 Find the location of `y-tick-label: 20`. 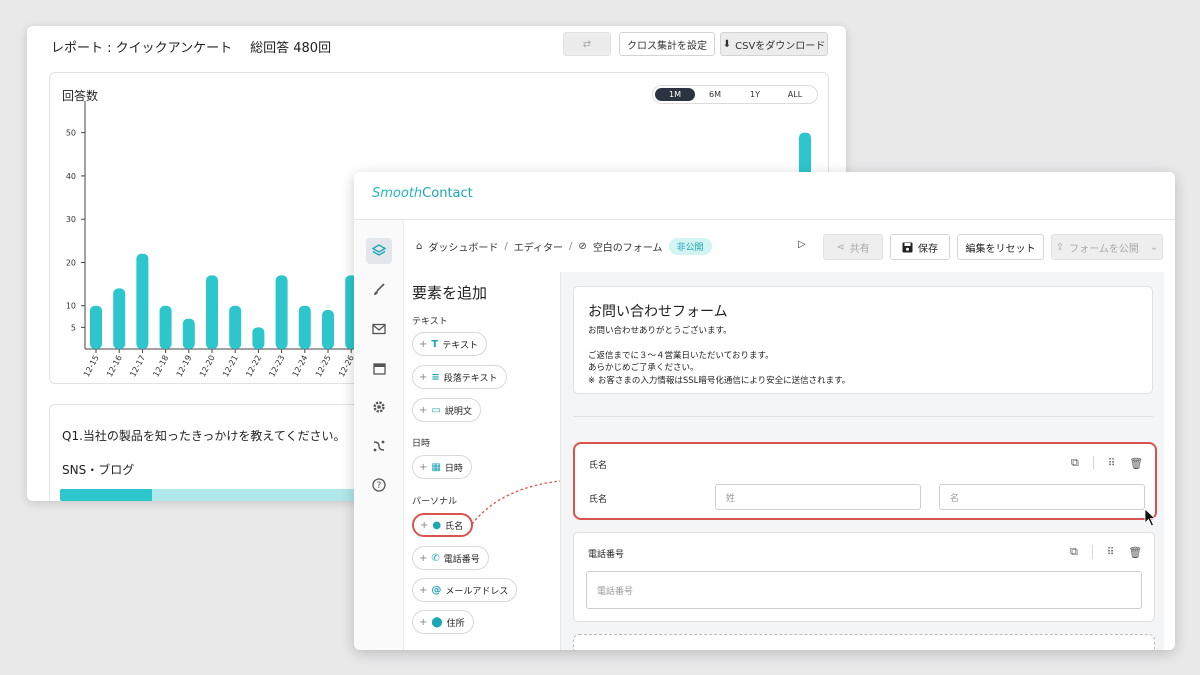

y-tick-label: 20 is located at coordinates (71, 262).